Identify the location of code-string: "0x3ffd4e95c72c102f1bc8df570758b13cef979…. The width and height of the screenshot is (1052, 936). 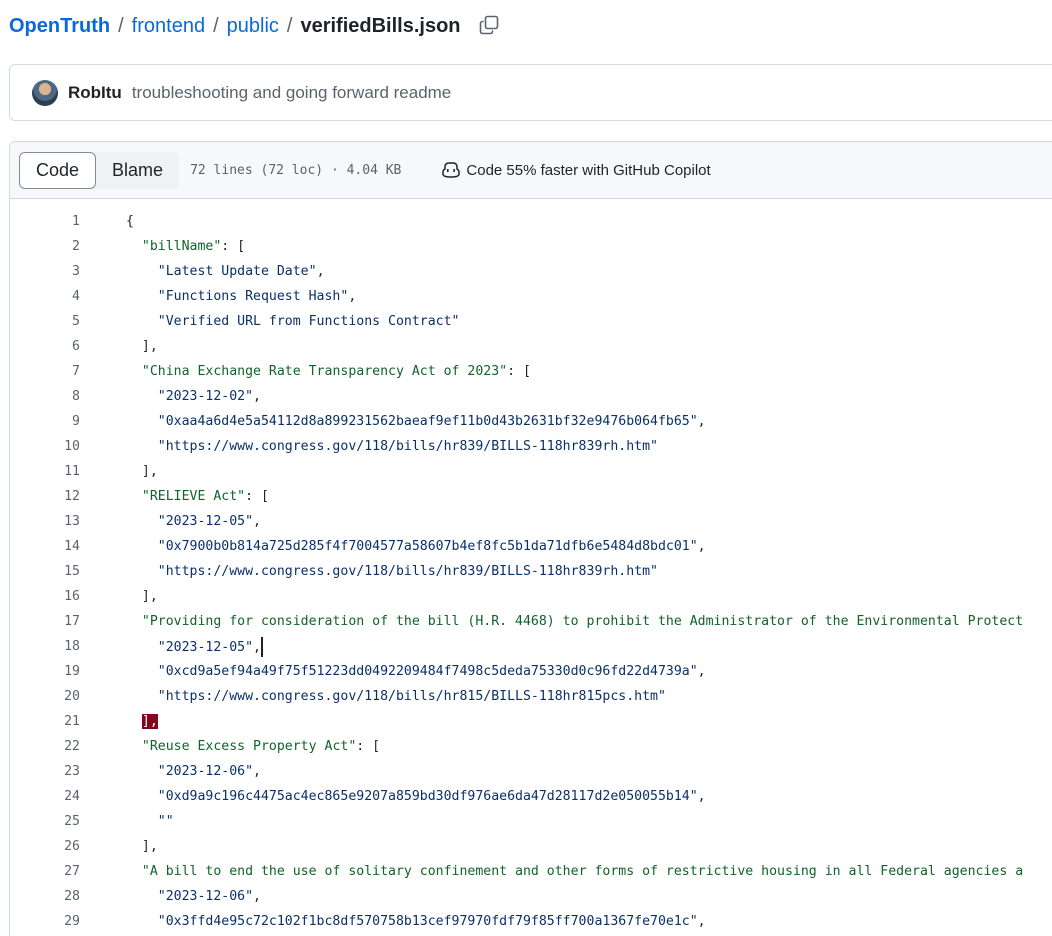
(427, 921).